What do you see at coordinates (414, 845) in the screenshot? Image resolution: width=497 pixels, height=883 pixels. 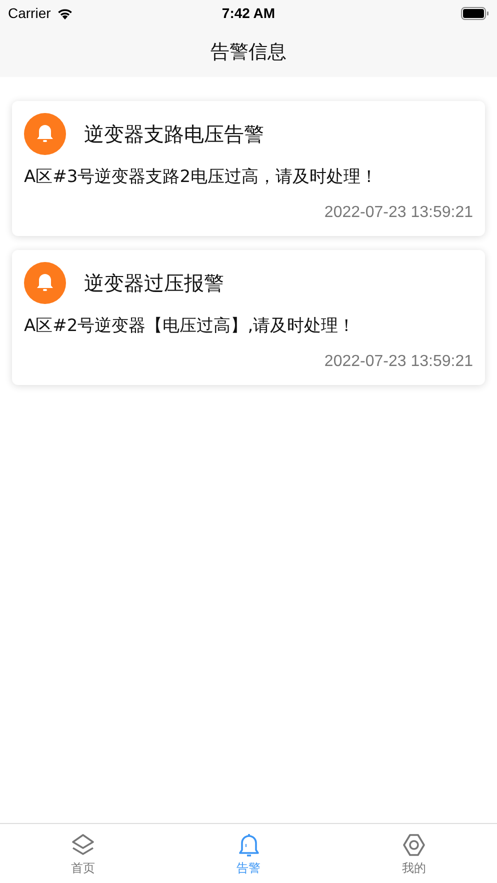 I see `settings-icon` at bounding box center [414, 845].